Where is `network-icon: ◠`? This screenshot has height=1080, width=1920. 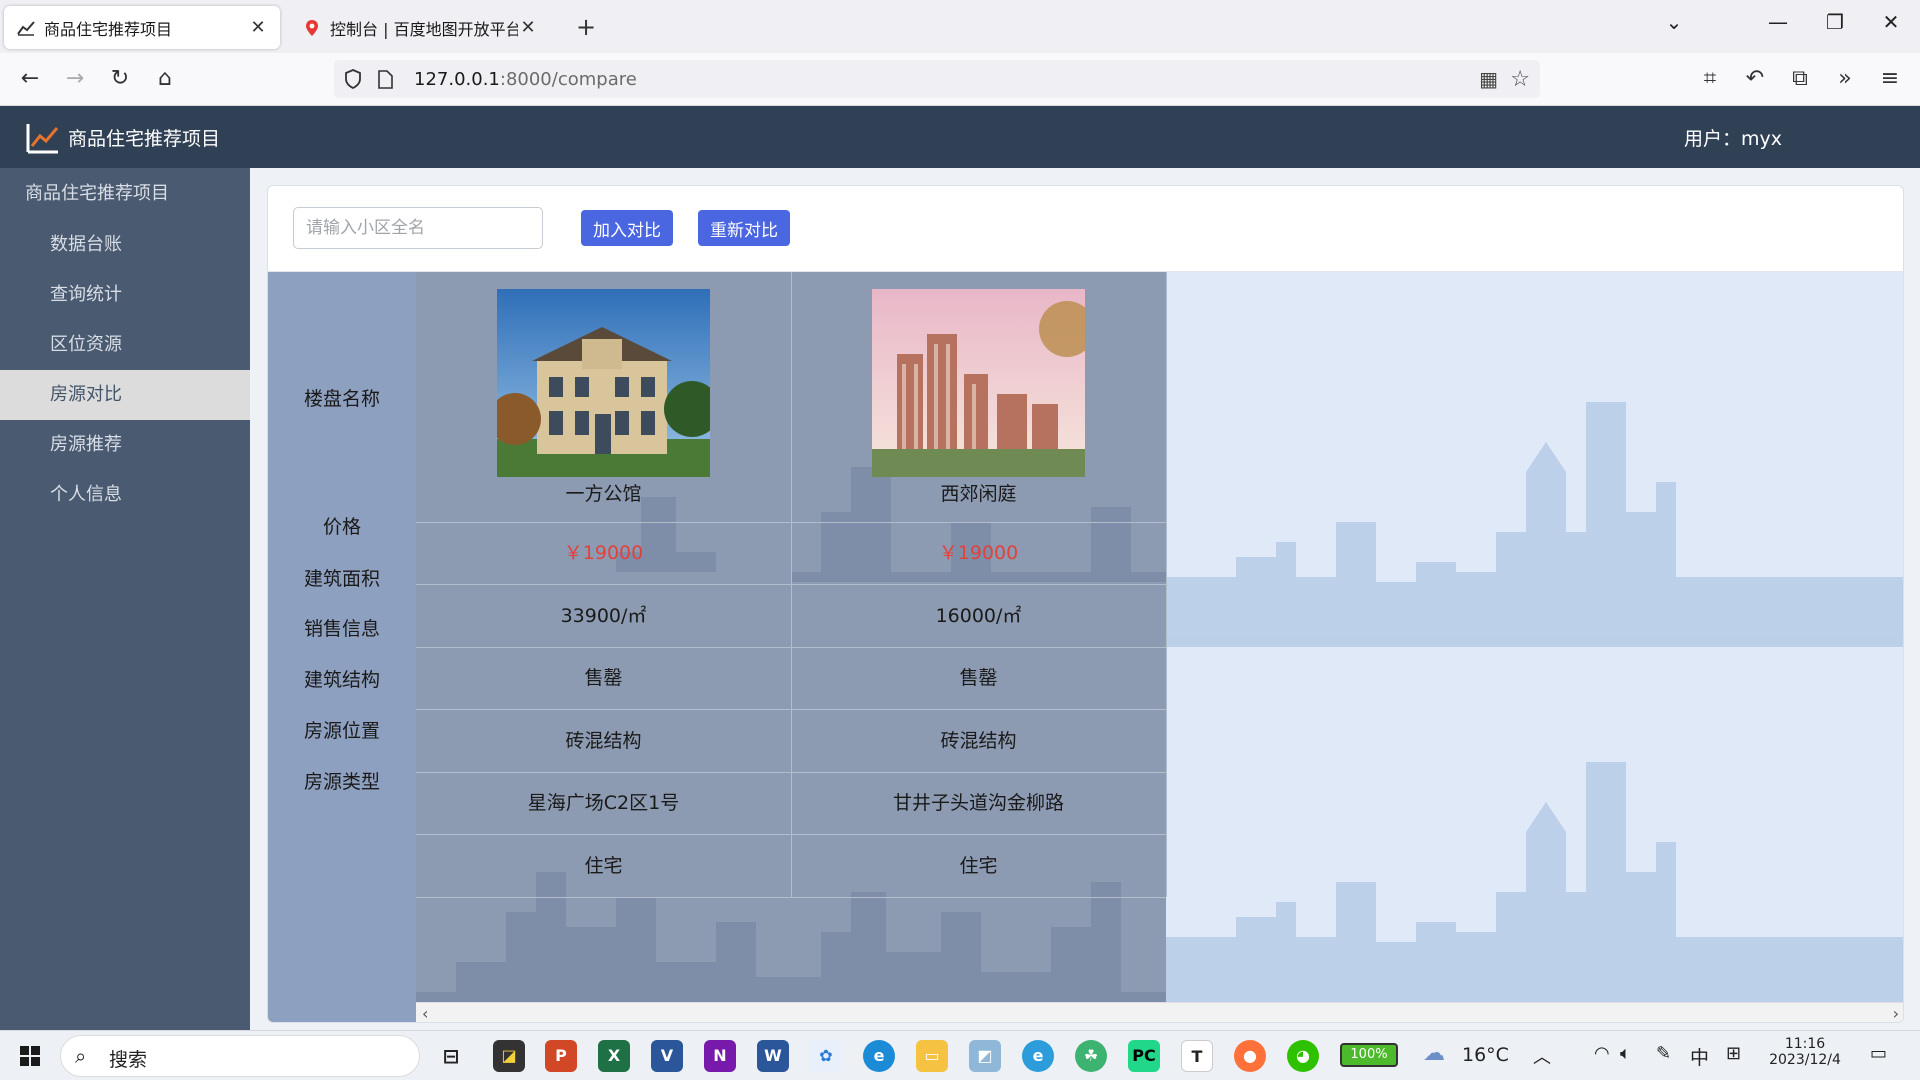
network-icon: ◠ is located at coordinates (1602, 1053).